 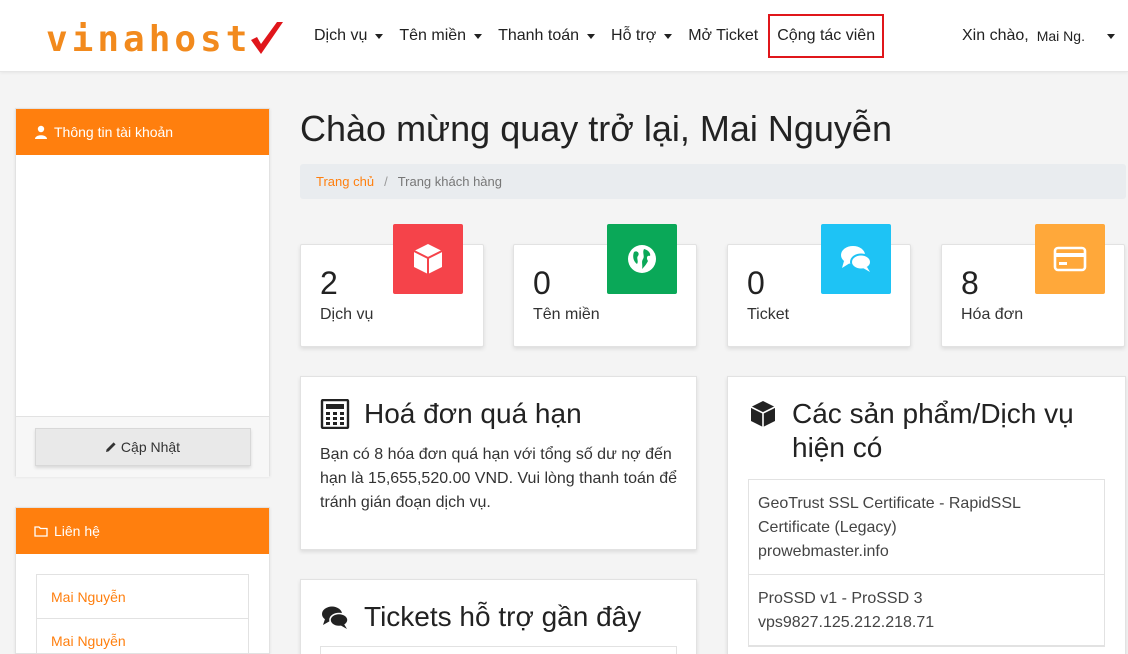 I want to click on vinahost-logo: vinahost, so click(x=166, y=37).